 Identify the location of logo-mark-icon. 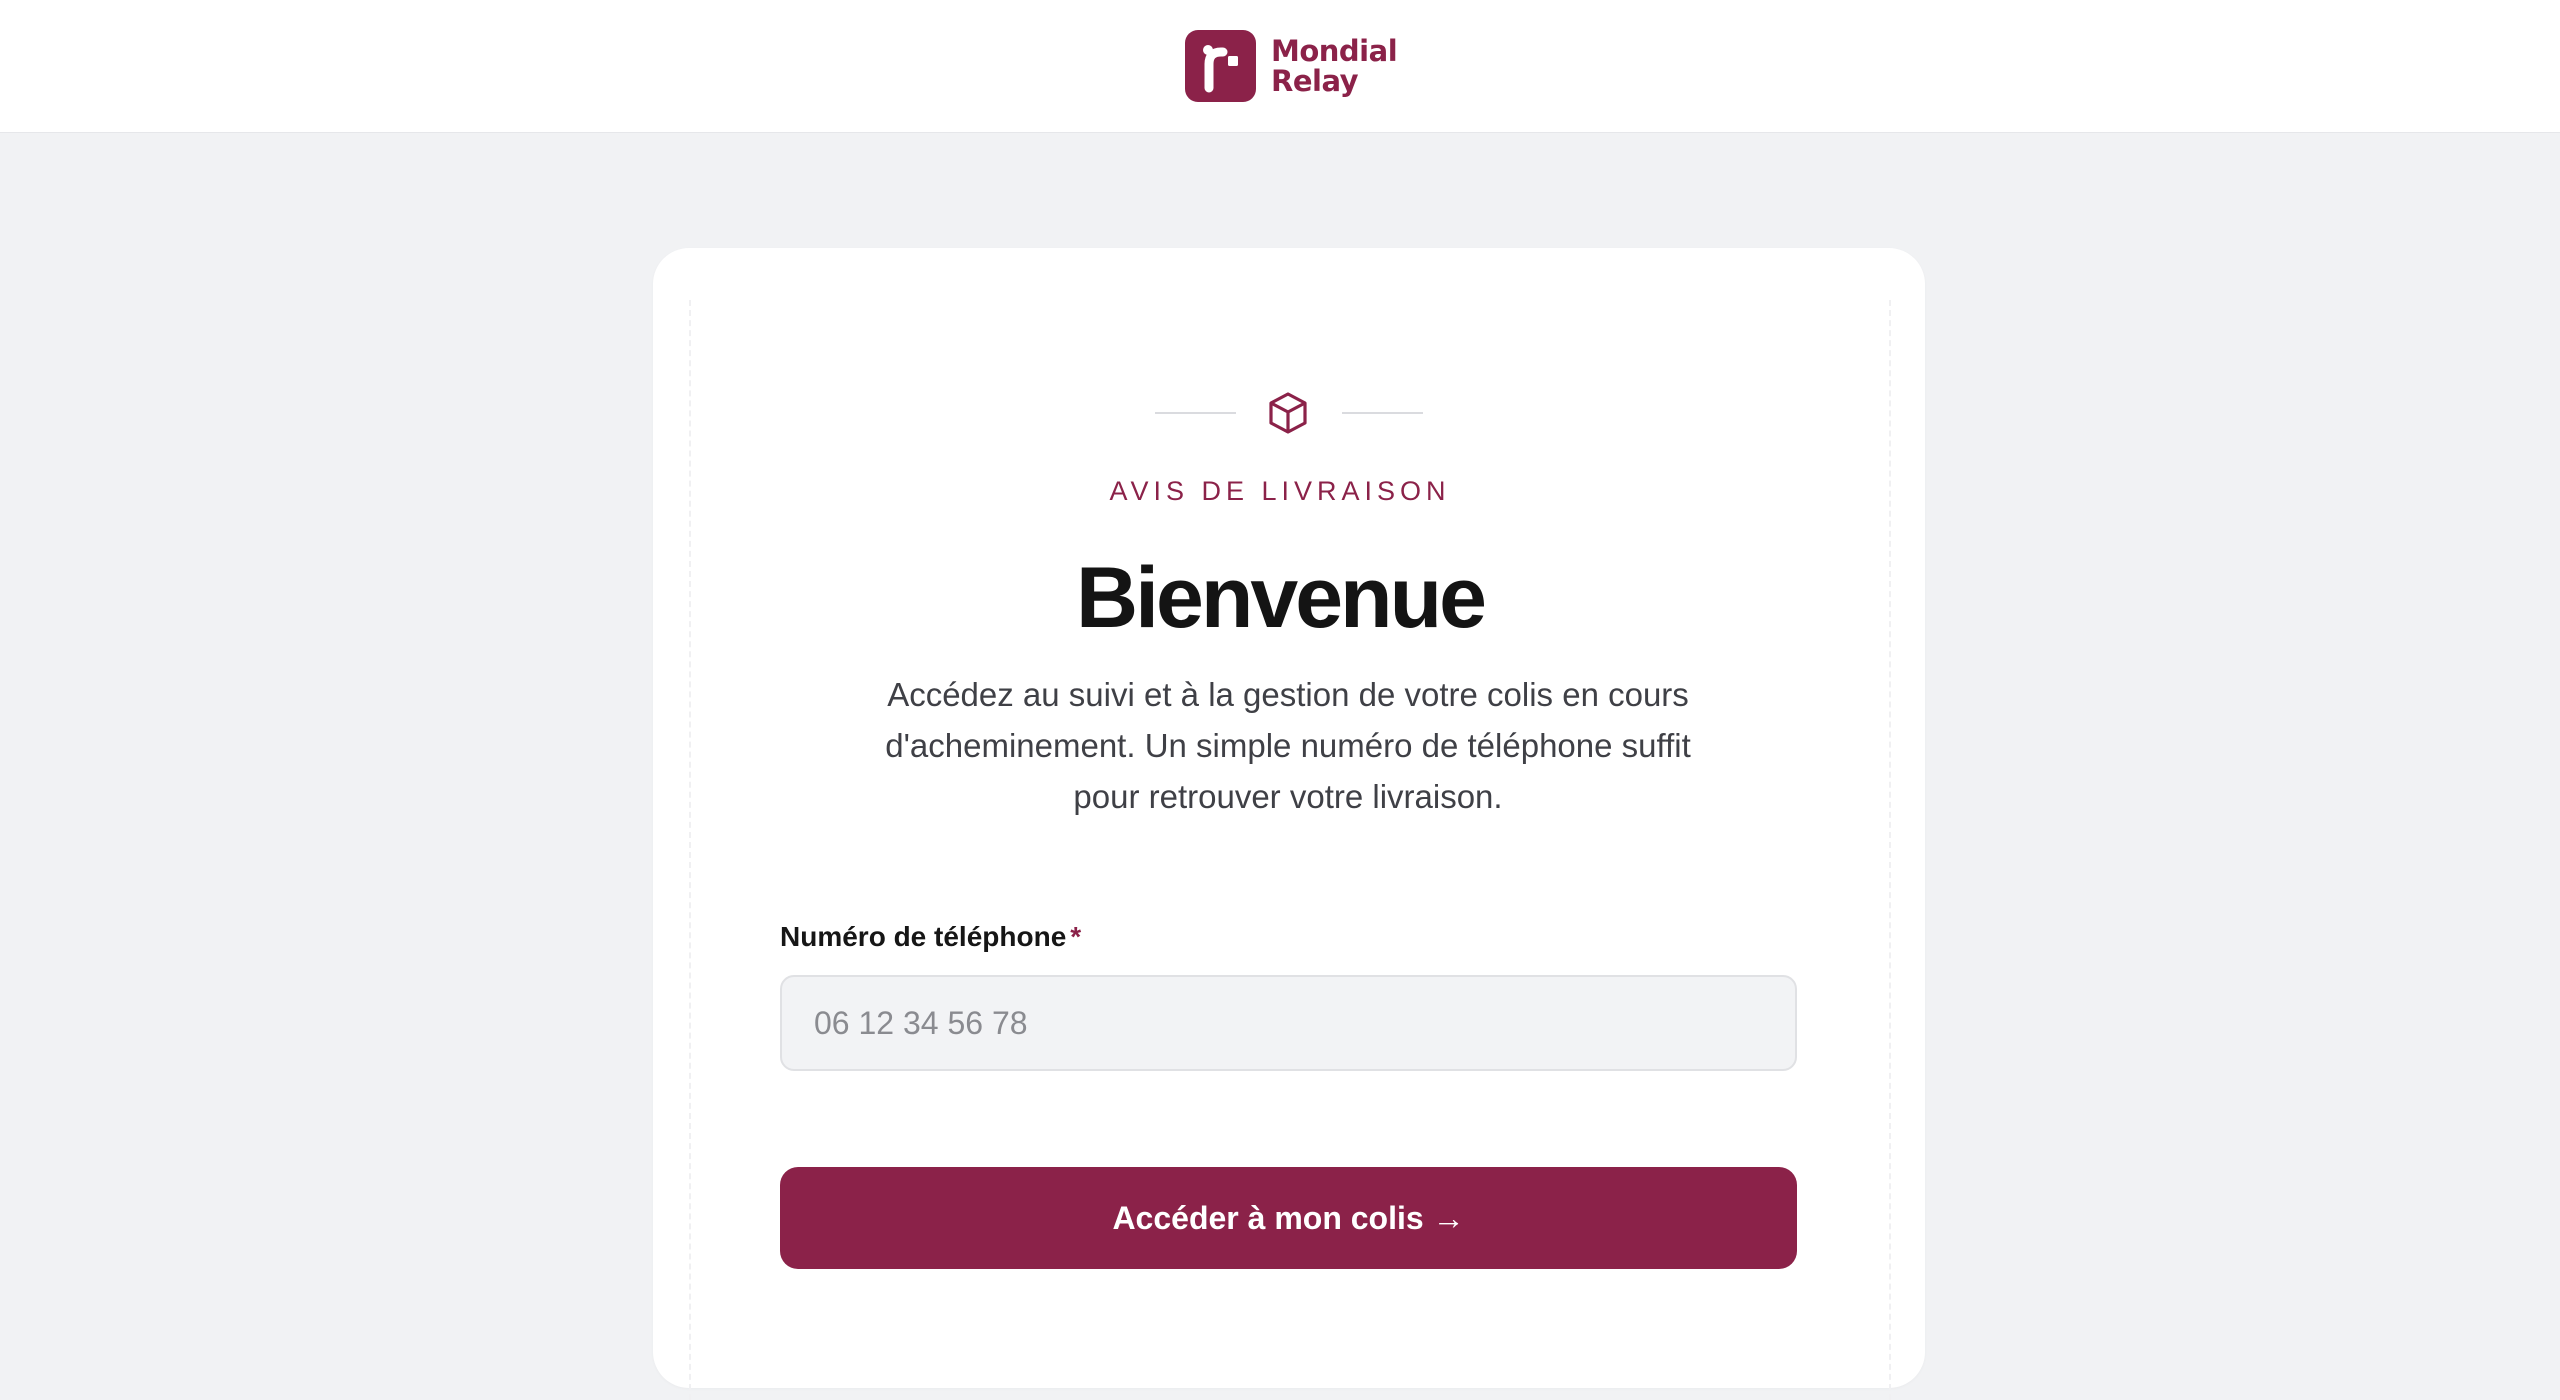
(1220, 66).